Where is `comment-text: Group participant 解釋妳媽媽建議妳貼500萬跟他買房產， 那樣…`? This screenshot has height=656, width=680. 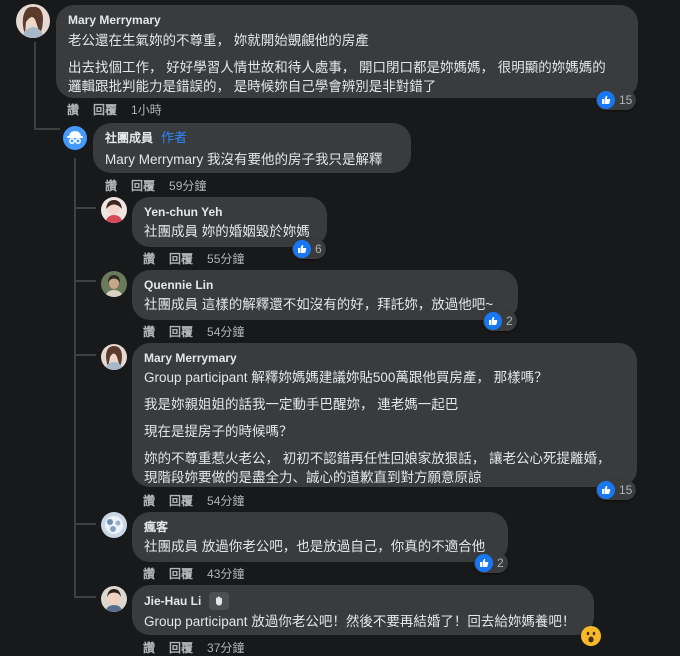
comment-text: Group participant 解釋妳媽媽建議妳貼500萬跟他買房產， 那樣… is located at coordinates (384, 377).